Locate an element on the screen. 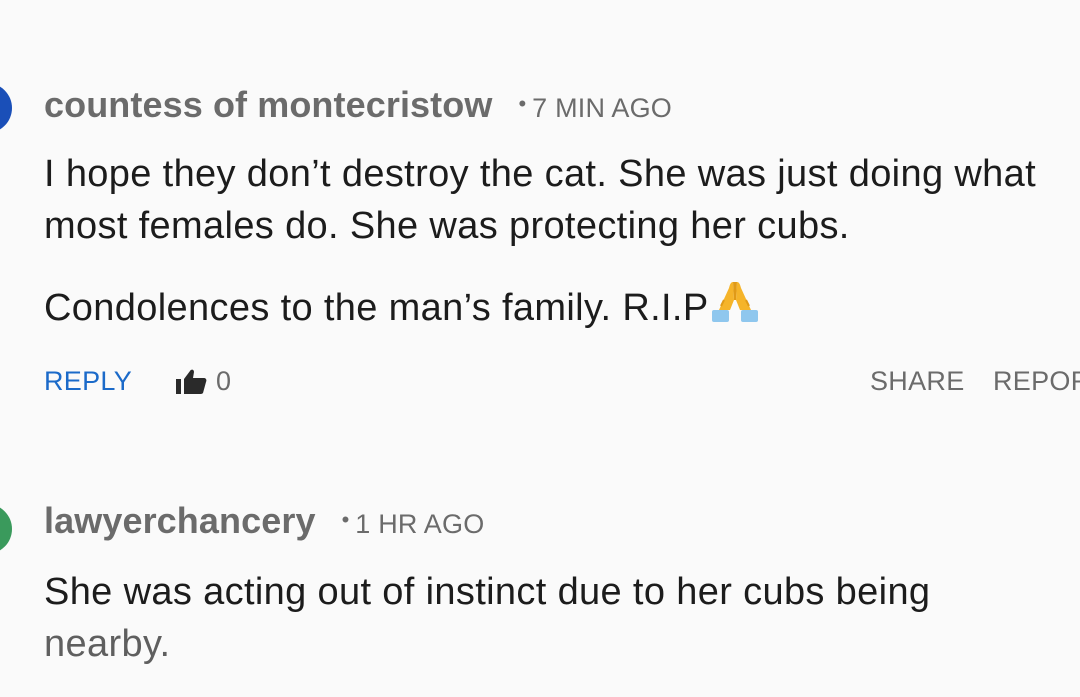 This screenshot has width=1080, height=697. comment-text: Condolences to the man’s family. R.I.P is located at coordinates (376, 308).